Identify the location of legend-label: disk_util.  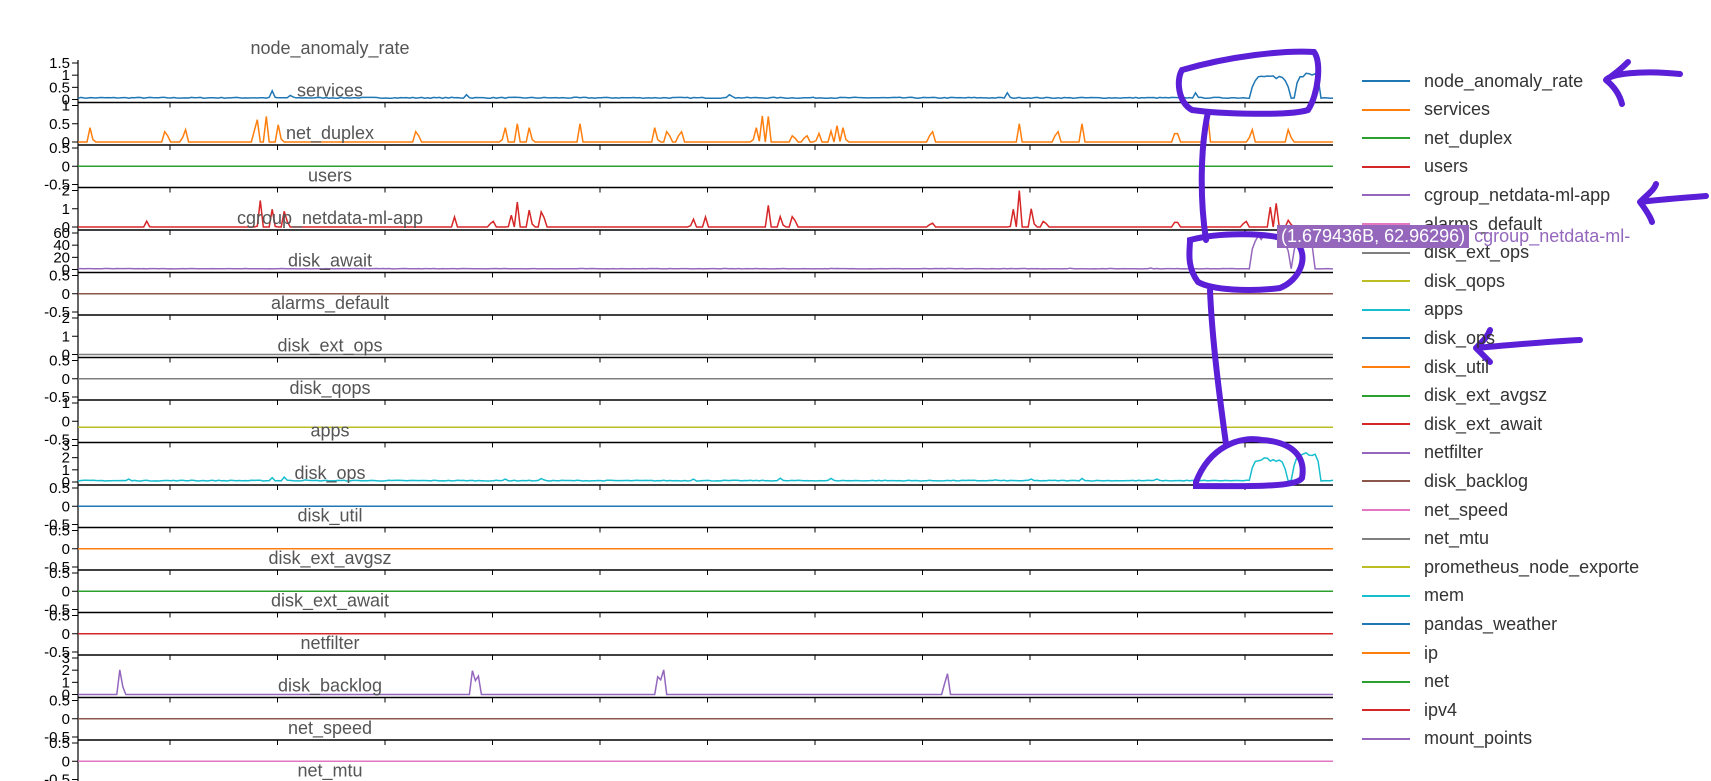
(1457, 366).